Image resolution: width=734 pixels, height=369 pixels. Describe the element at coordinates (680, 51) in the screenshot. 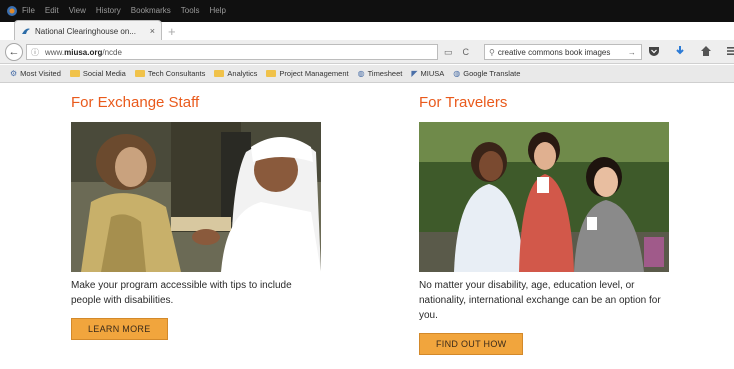

I see `download-icon` at that location.